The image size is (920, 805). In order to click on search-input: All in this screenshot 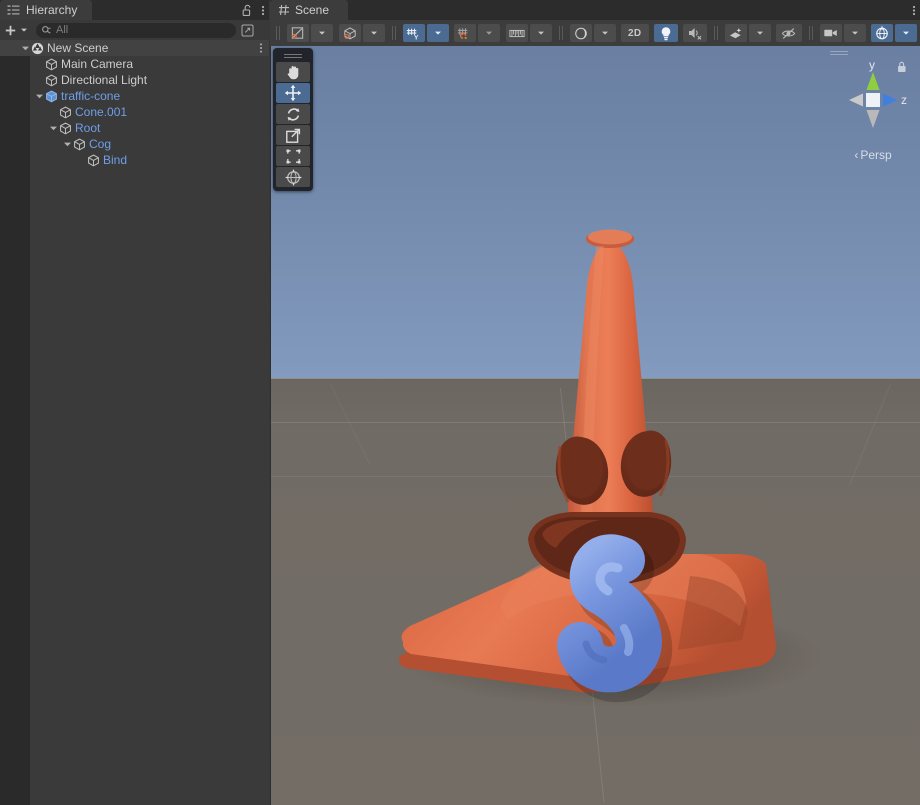, I will do `click(136, 30)`.